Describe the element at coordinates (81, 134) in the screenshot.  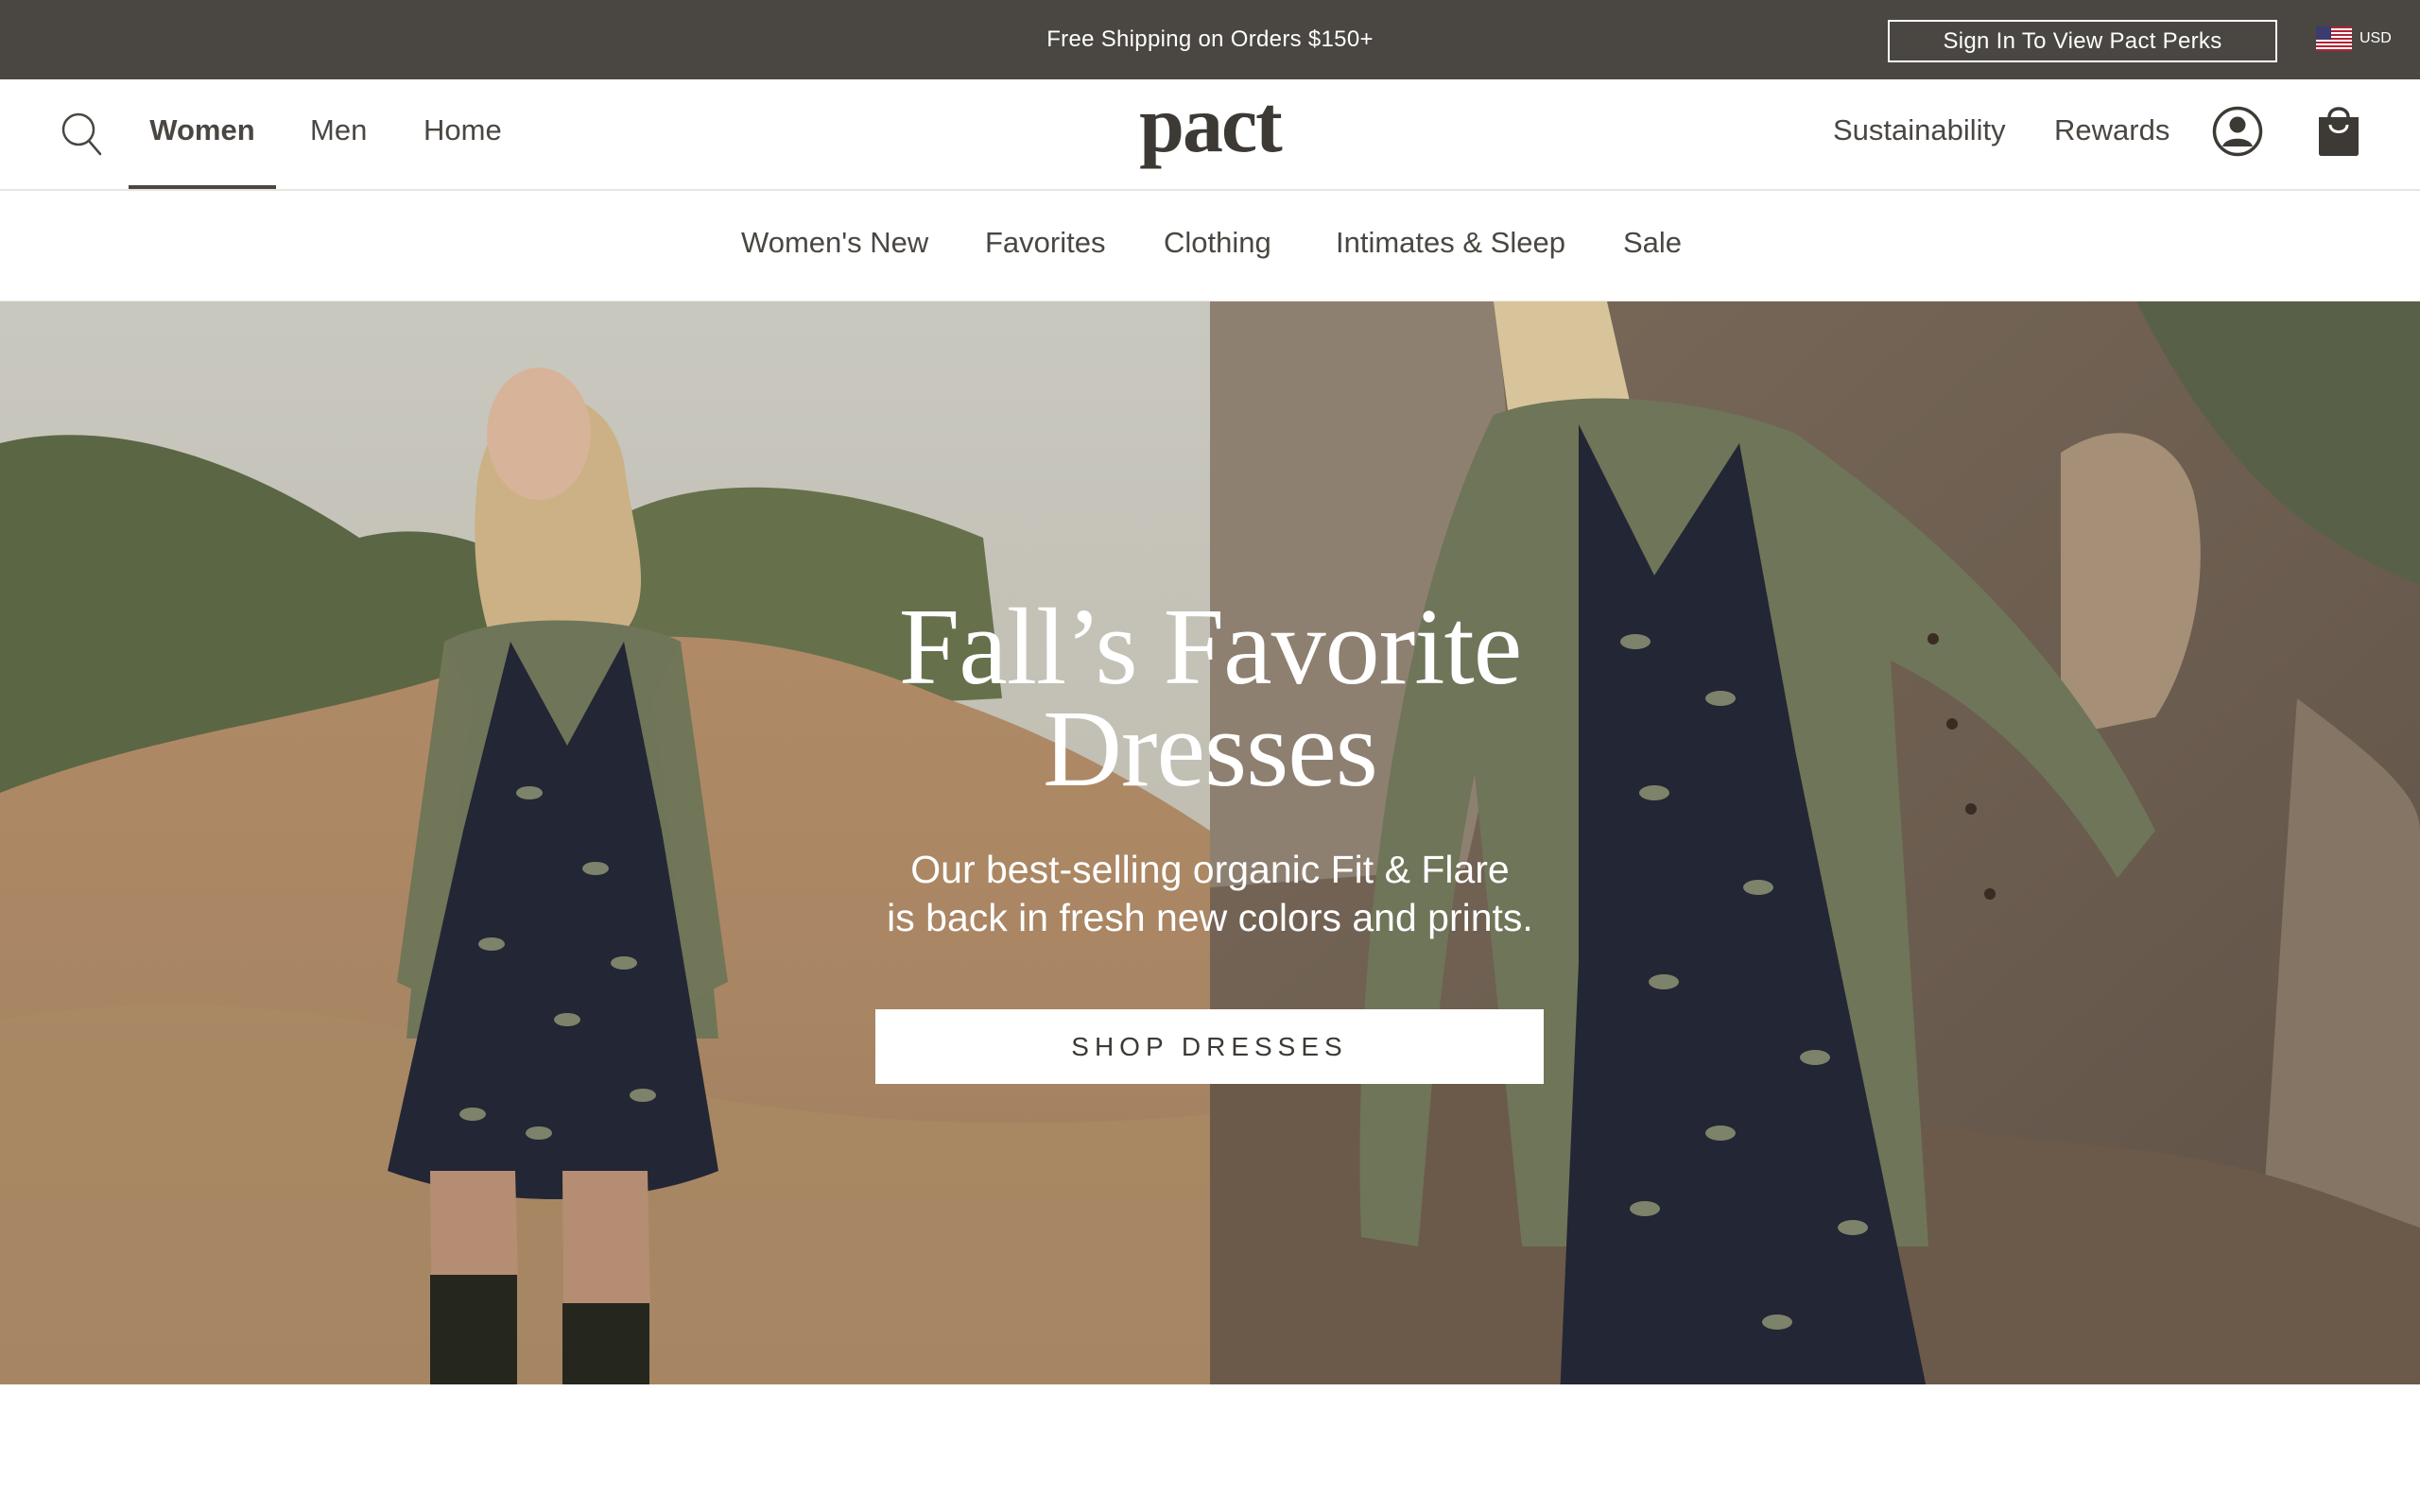
I see `search-icon` at that location.